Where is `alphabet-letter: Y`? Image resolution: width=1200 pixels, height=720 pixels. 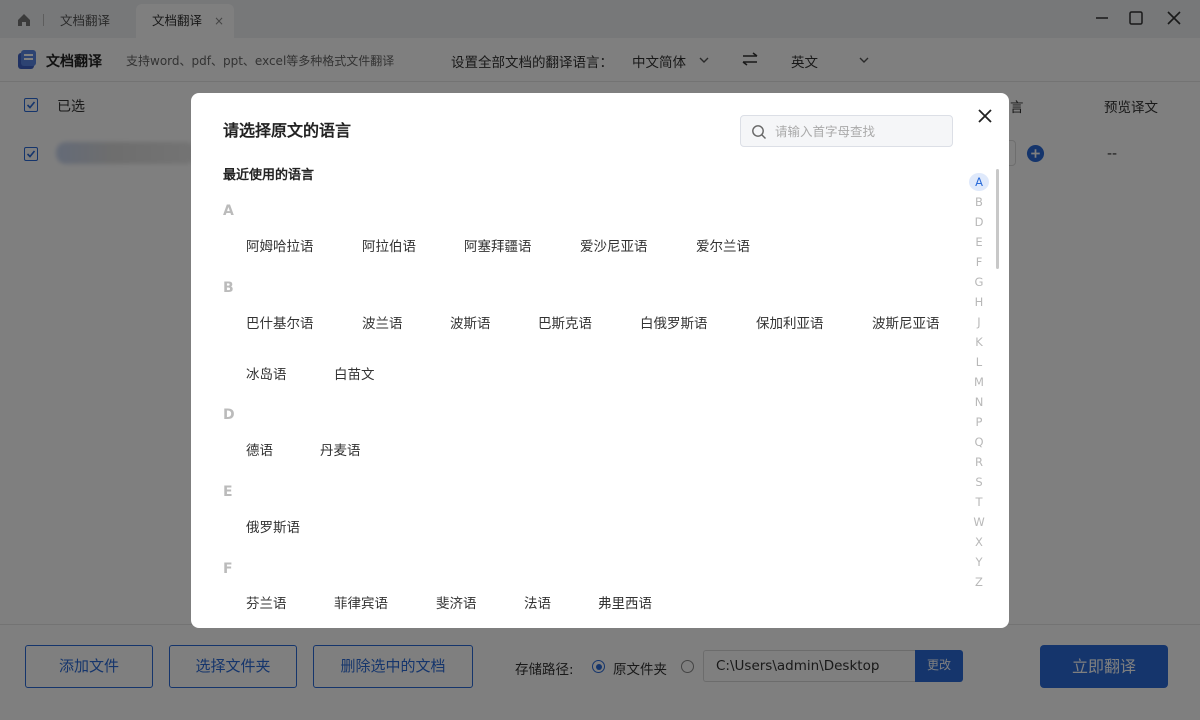 alphabet-letter: Y is located at coordinates (979, 562).